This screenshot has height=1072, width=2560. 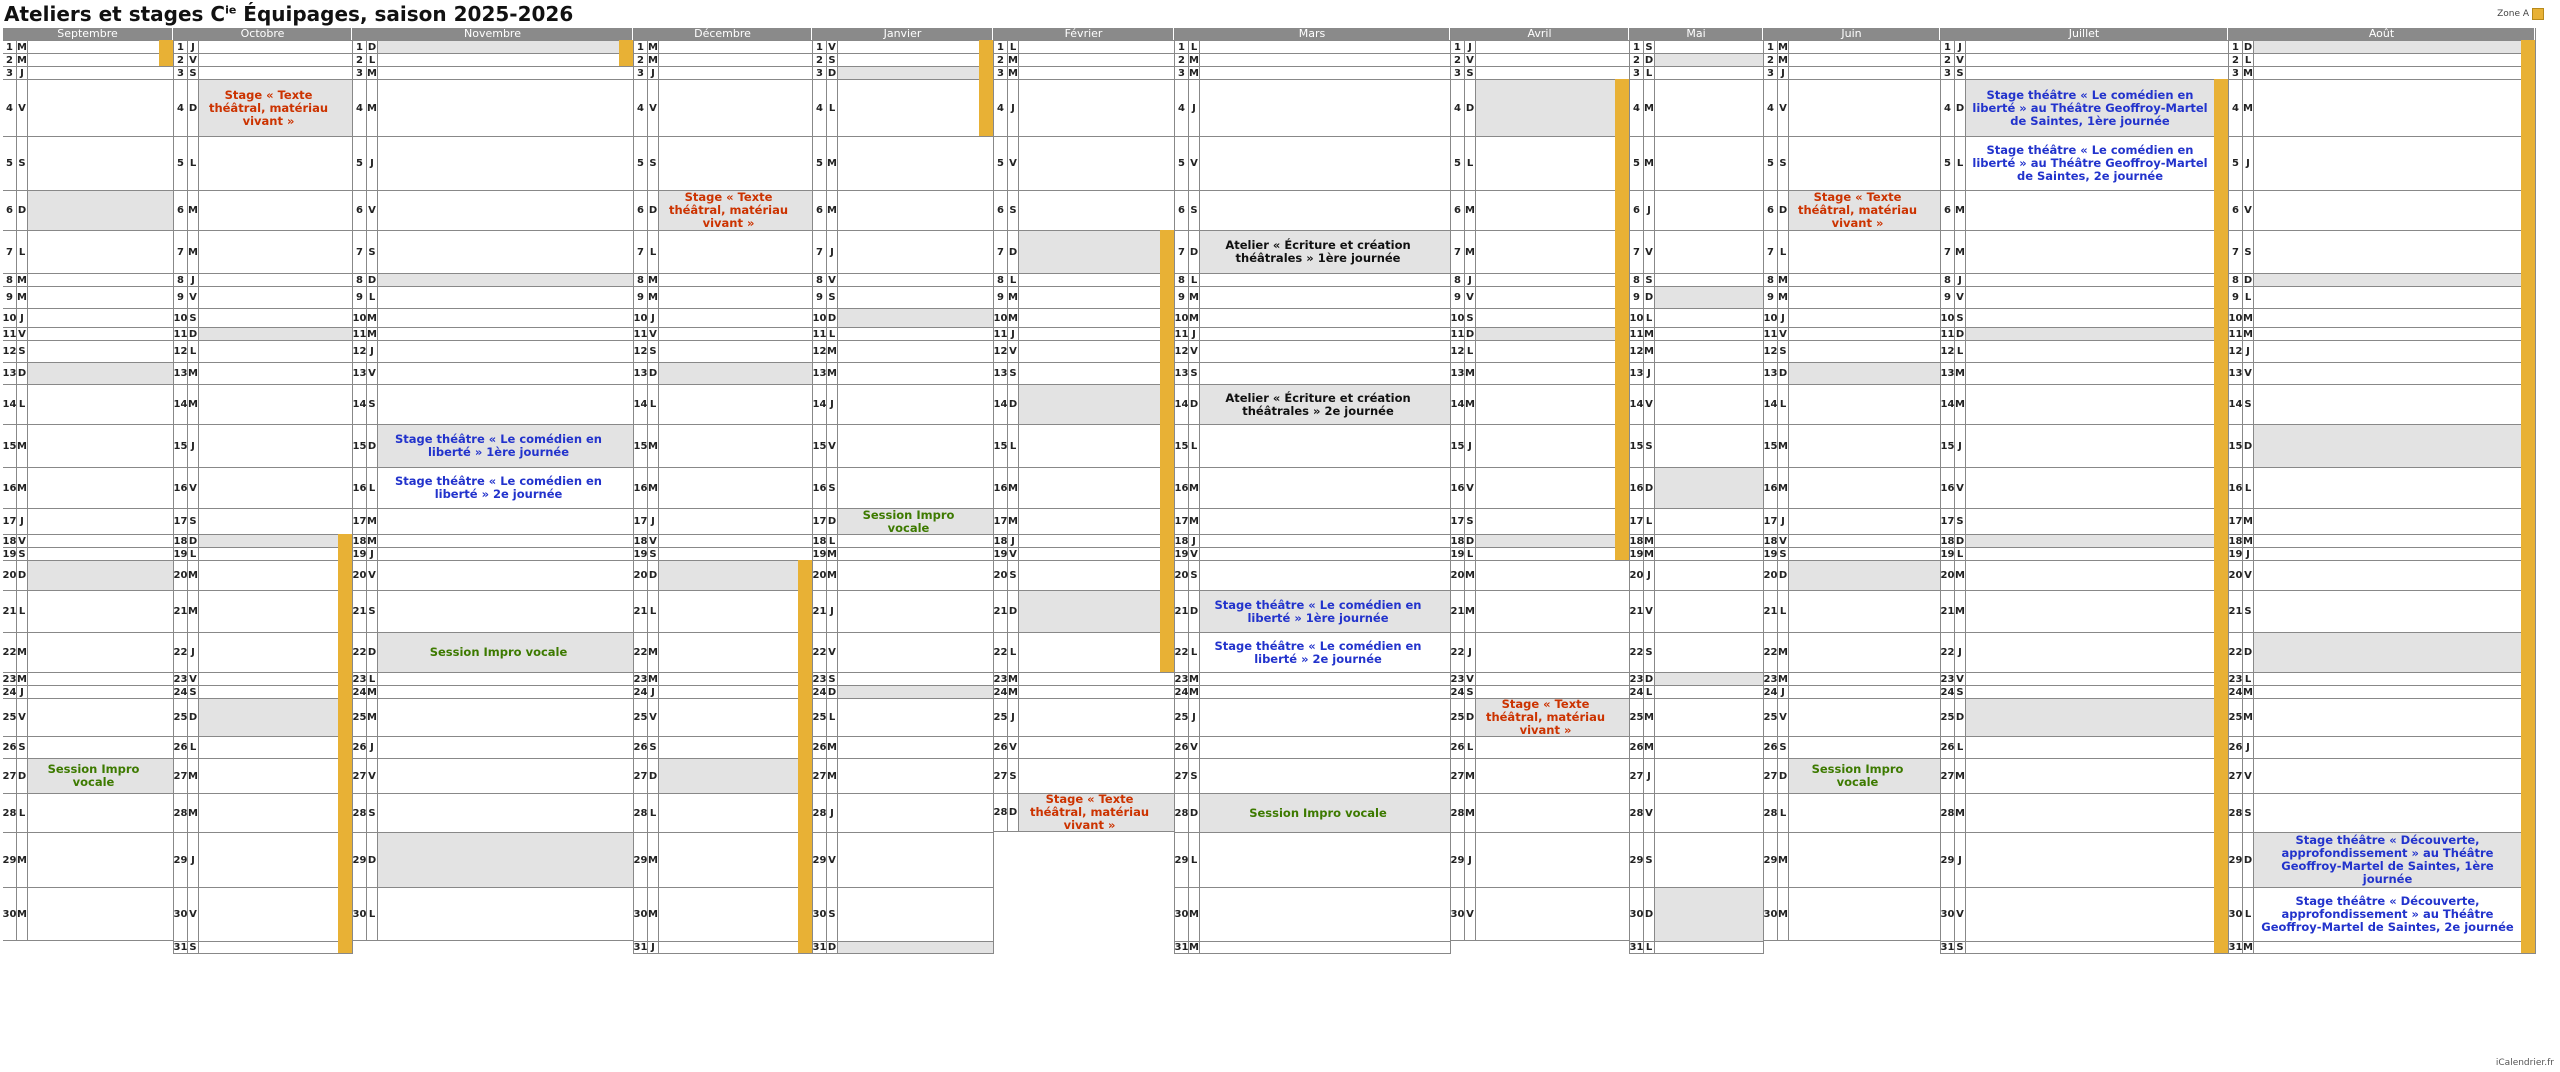 What do you see at coordinates (723, 521) in the screenshot?
I see `day-row: 17 J` at bounding box center [723, 521].